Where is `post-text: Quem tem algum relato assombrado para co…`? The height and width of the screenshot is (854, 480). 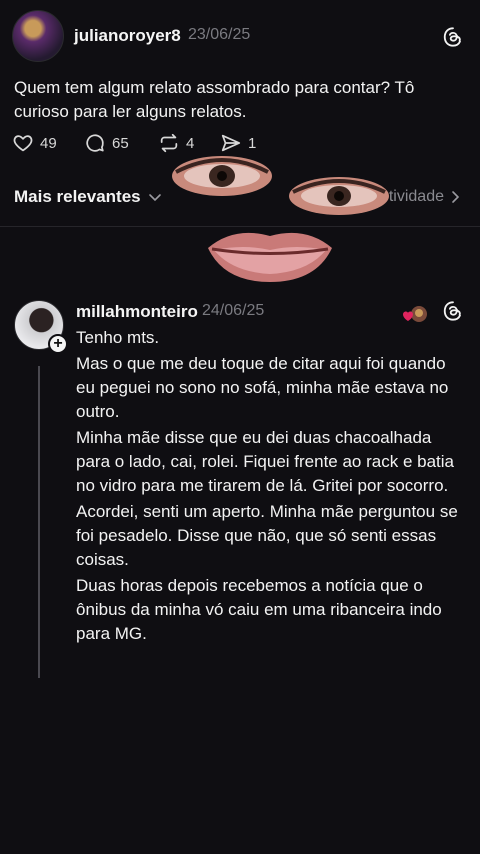
post-text: Quem tem algum relato assombrado para co… is located at coordinates (214, 99).